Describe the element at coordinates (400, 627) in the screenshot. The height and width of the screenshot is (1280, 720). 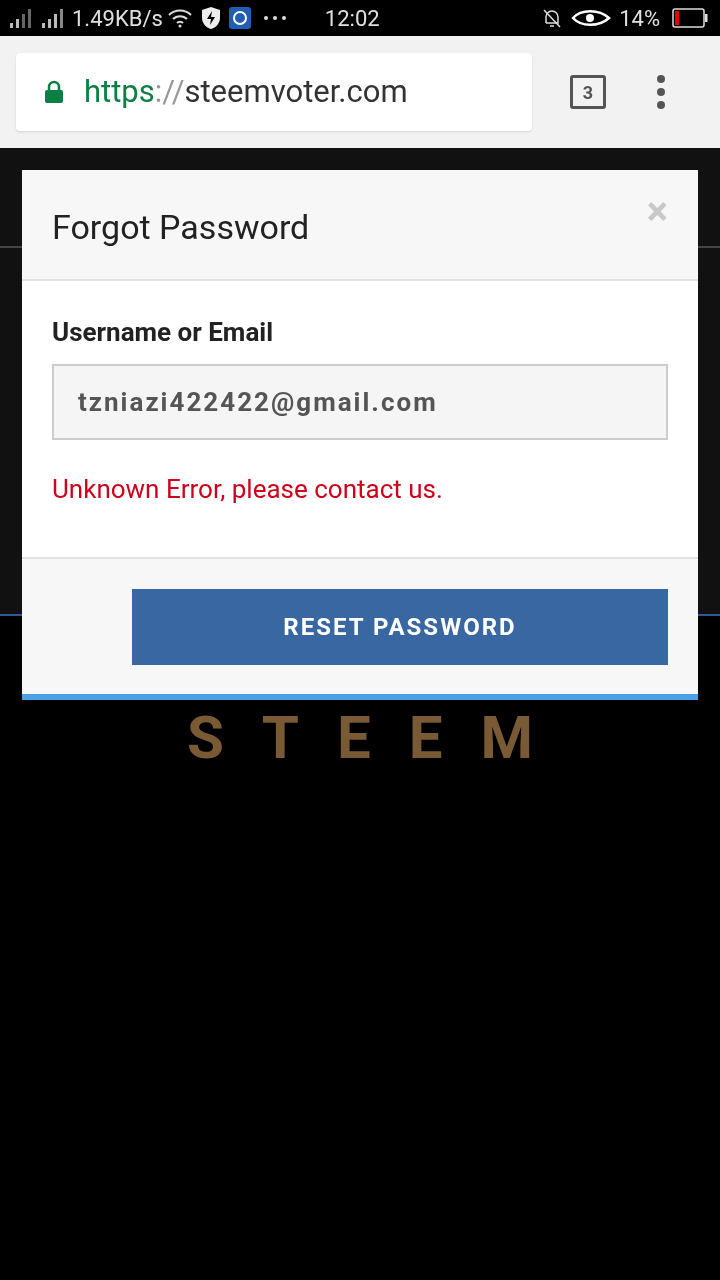
I see `reset-password-button: RESET PASSWORD` at that location.